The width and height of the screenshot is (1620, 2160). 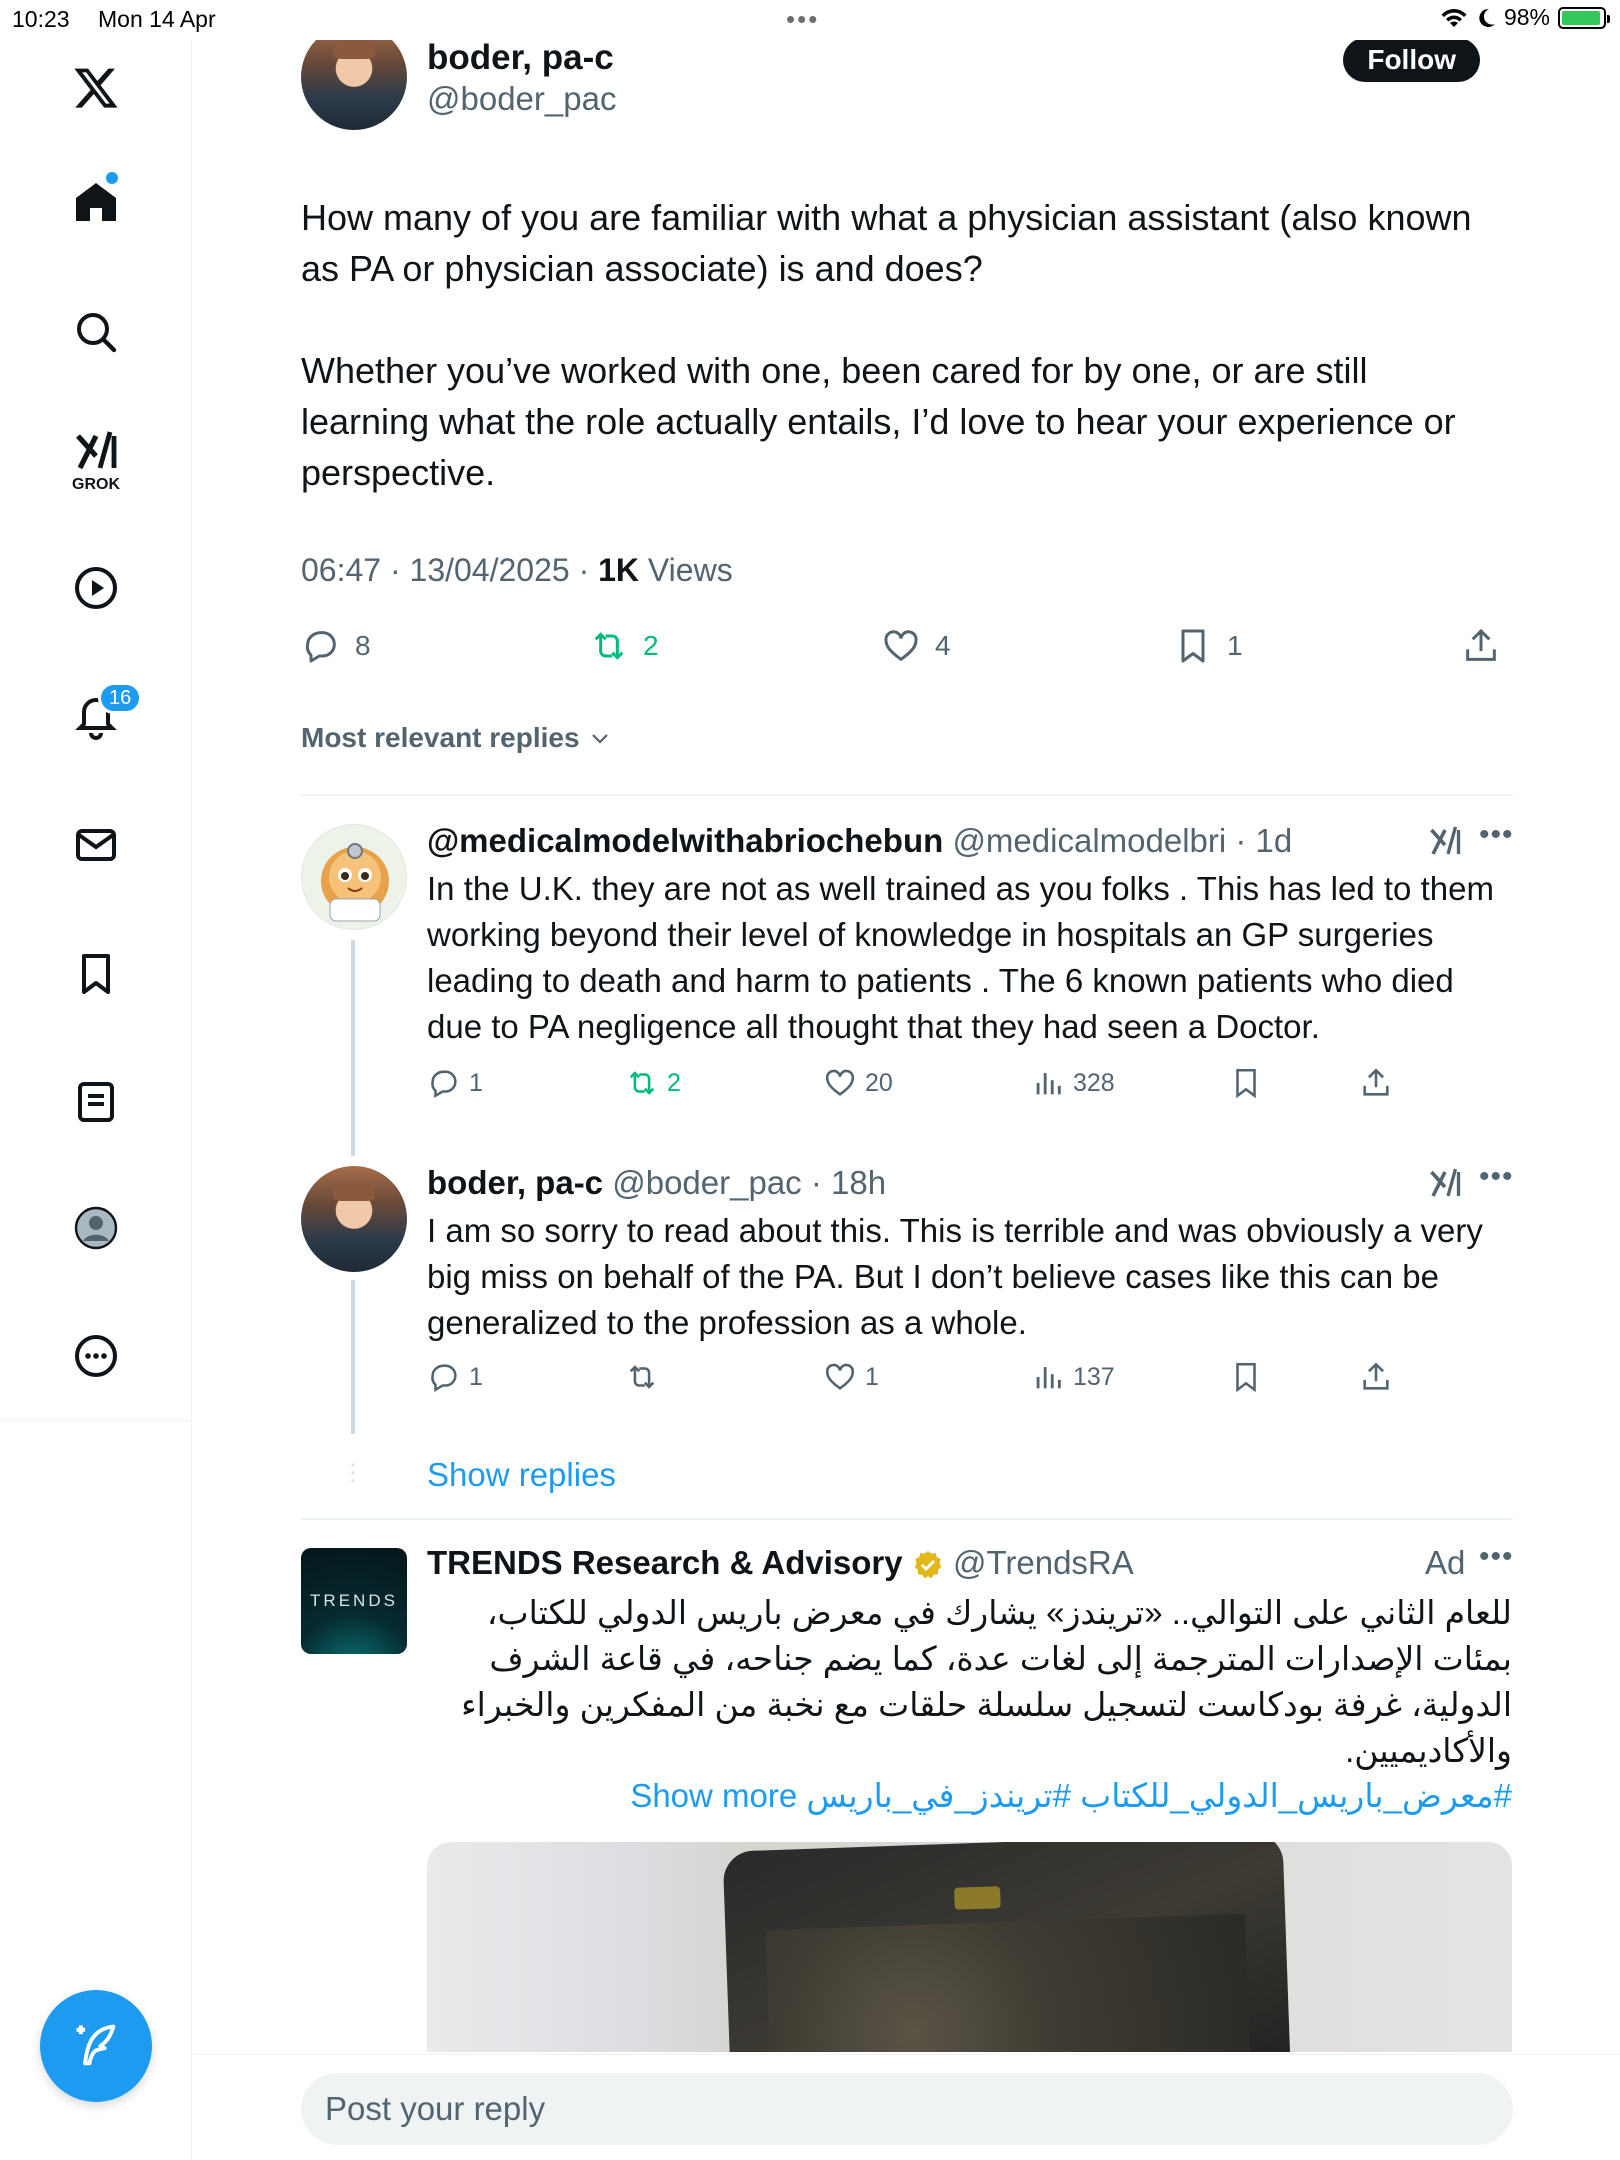 I want to click on views-button: 137, so click(x=1073, y=1377).